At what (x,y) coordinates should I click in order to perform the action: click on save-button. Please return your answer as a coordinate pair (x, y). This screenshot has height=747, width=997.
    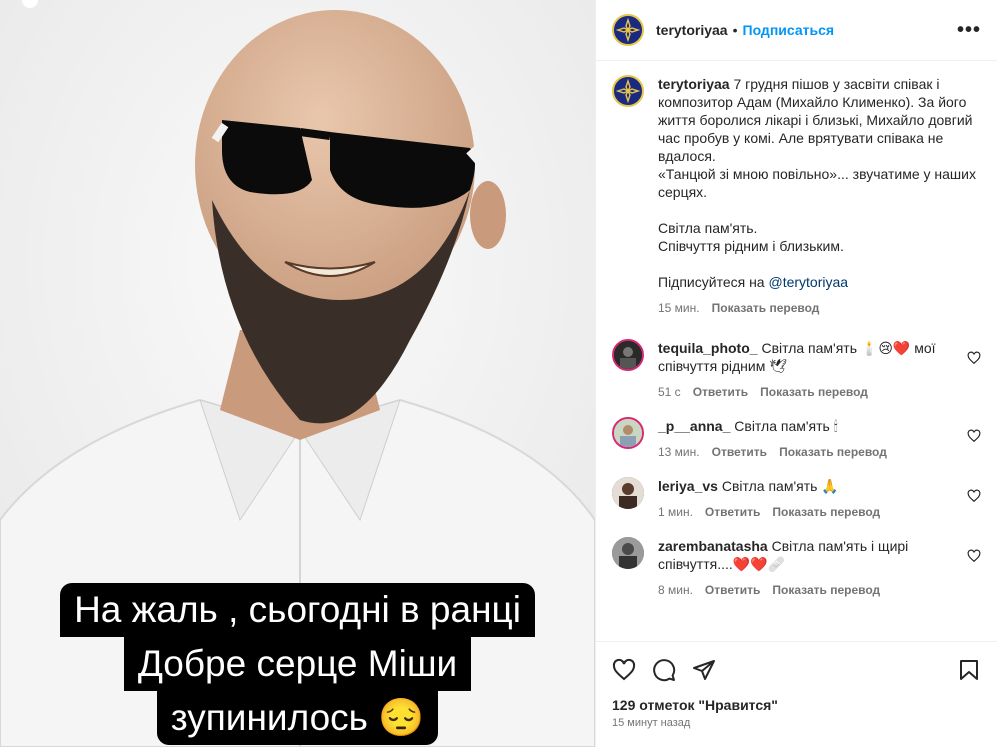
    Looking at the image, I should click on (969, 670).